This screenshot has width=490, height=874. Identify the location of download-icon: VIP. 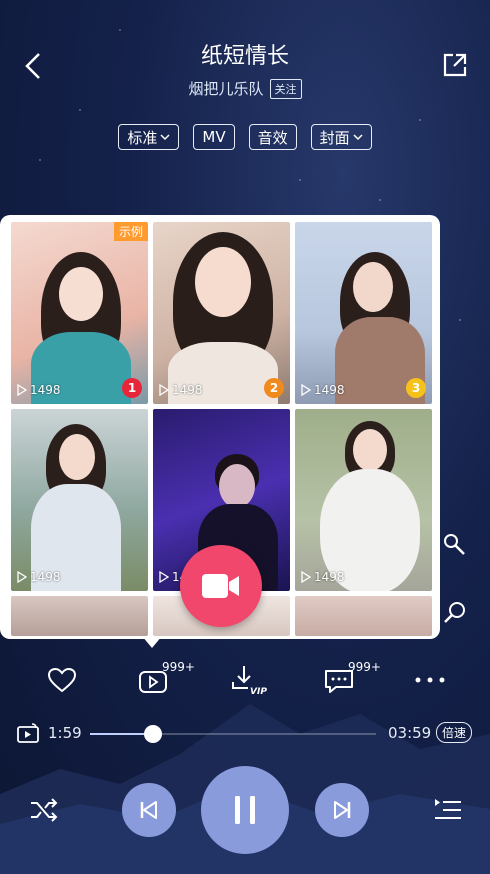
(249, 681).